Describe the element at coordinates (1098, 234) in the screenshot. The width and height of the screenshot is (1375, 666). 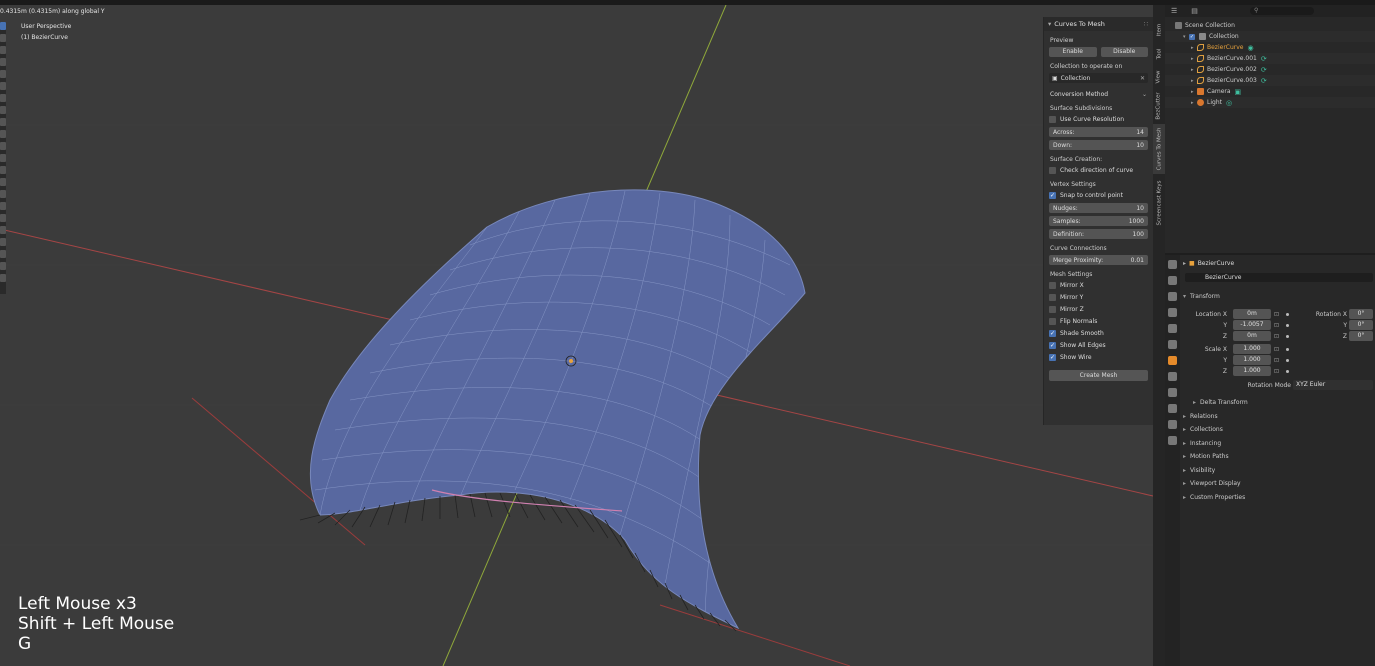
I see `definition-field: Definition: 100` at that location.